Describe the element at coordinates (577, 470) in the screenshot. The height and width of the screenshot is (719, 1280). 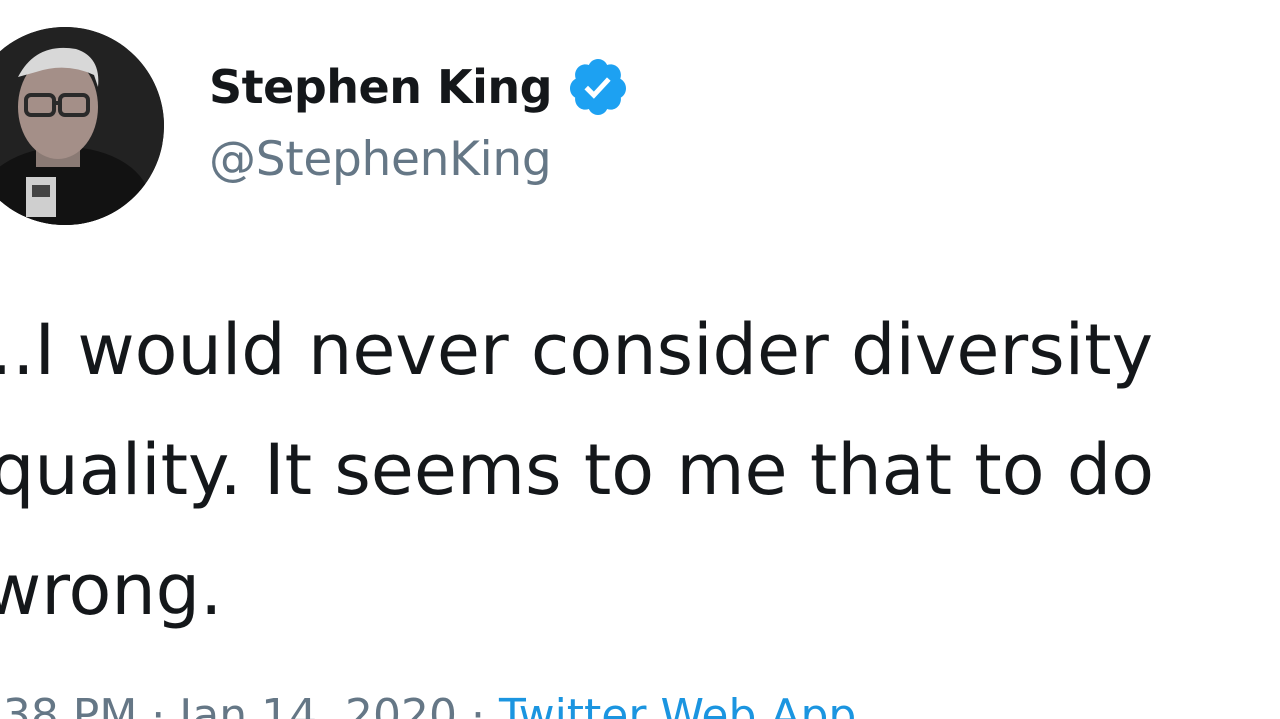
I see `tweet-text-line: quality. It seems to me that to do` at that location.